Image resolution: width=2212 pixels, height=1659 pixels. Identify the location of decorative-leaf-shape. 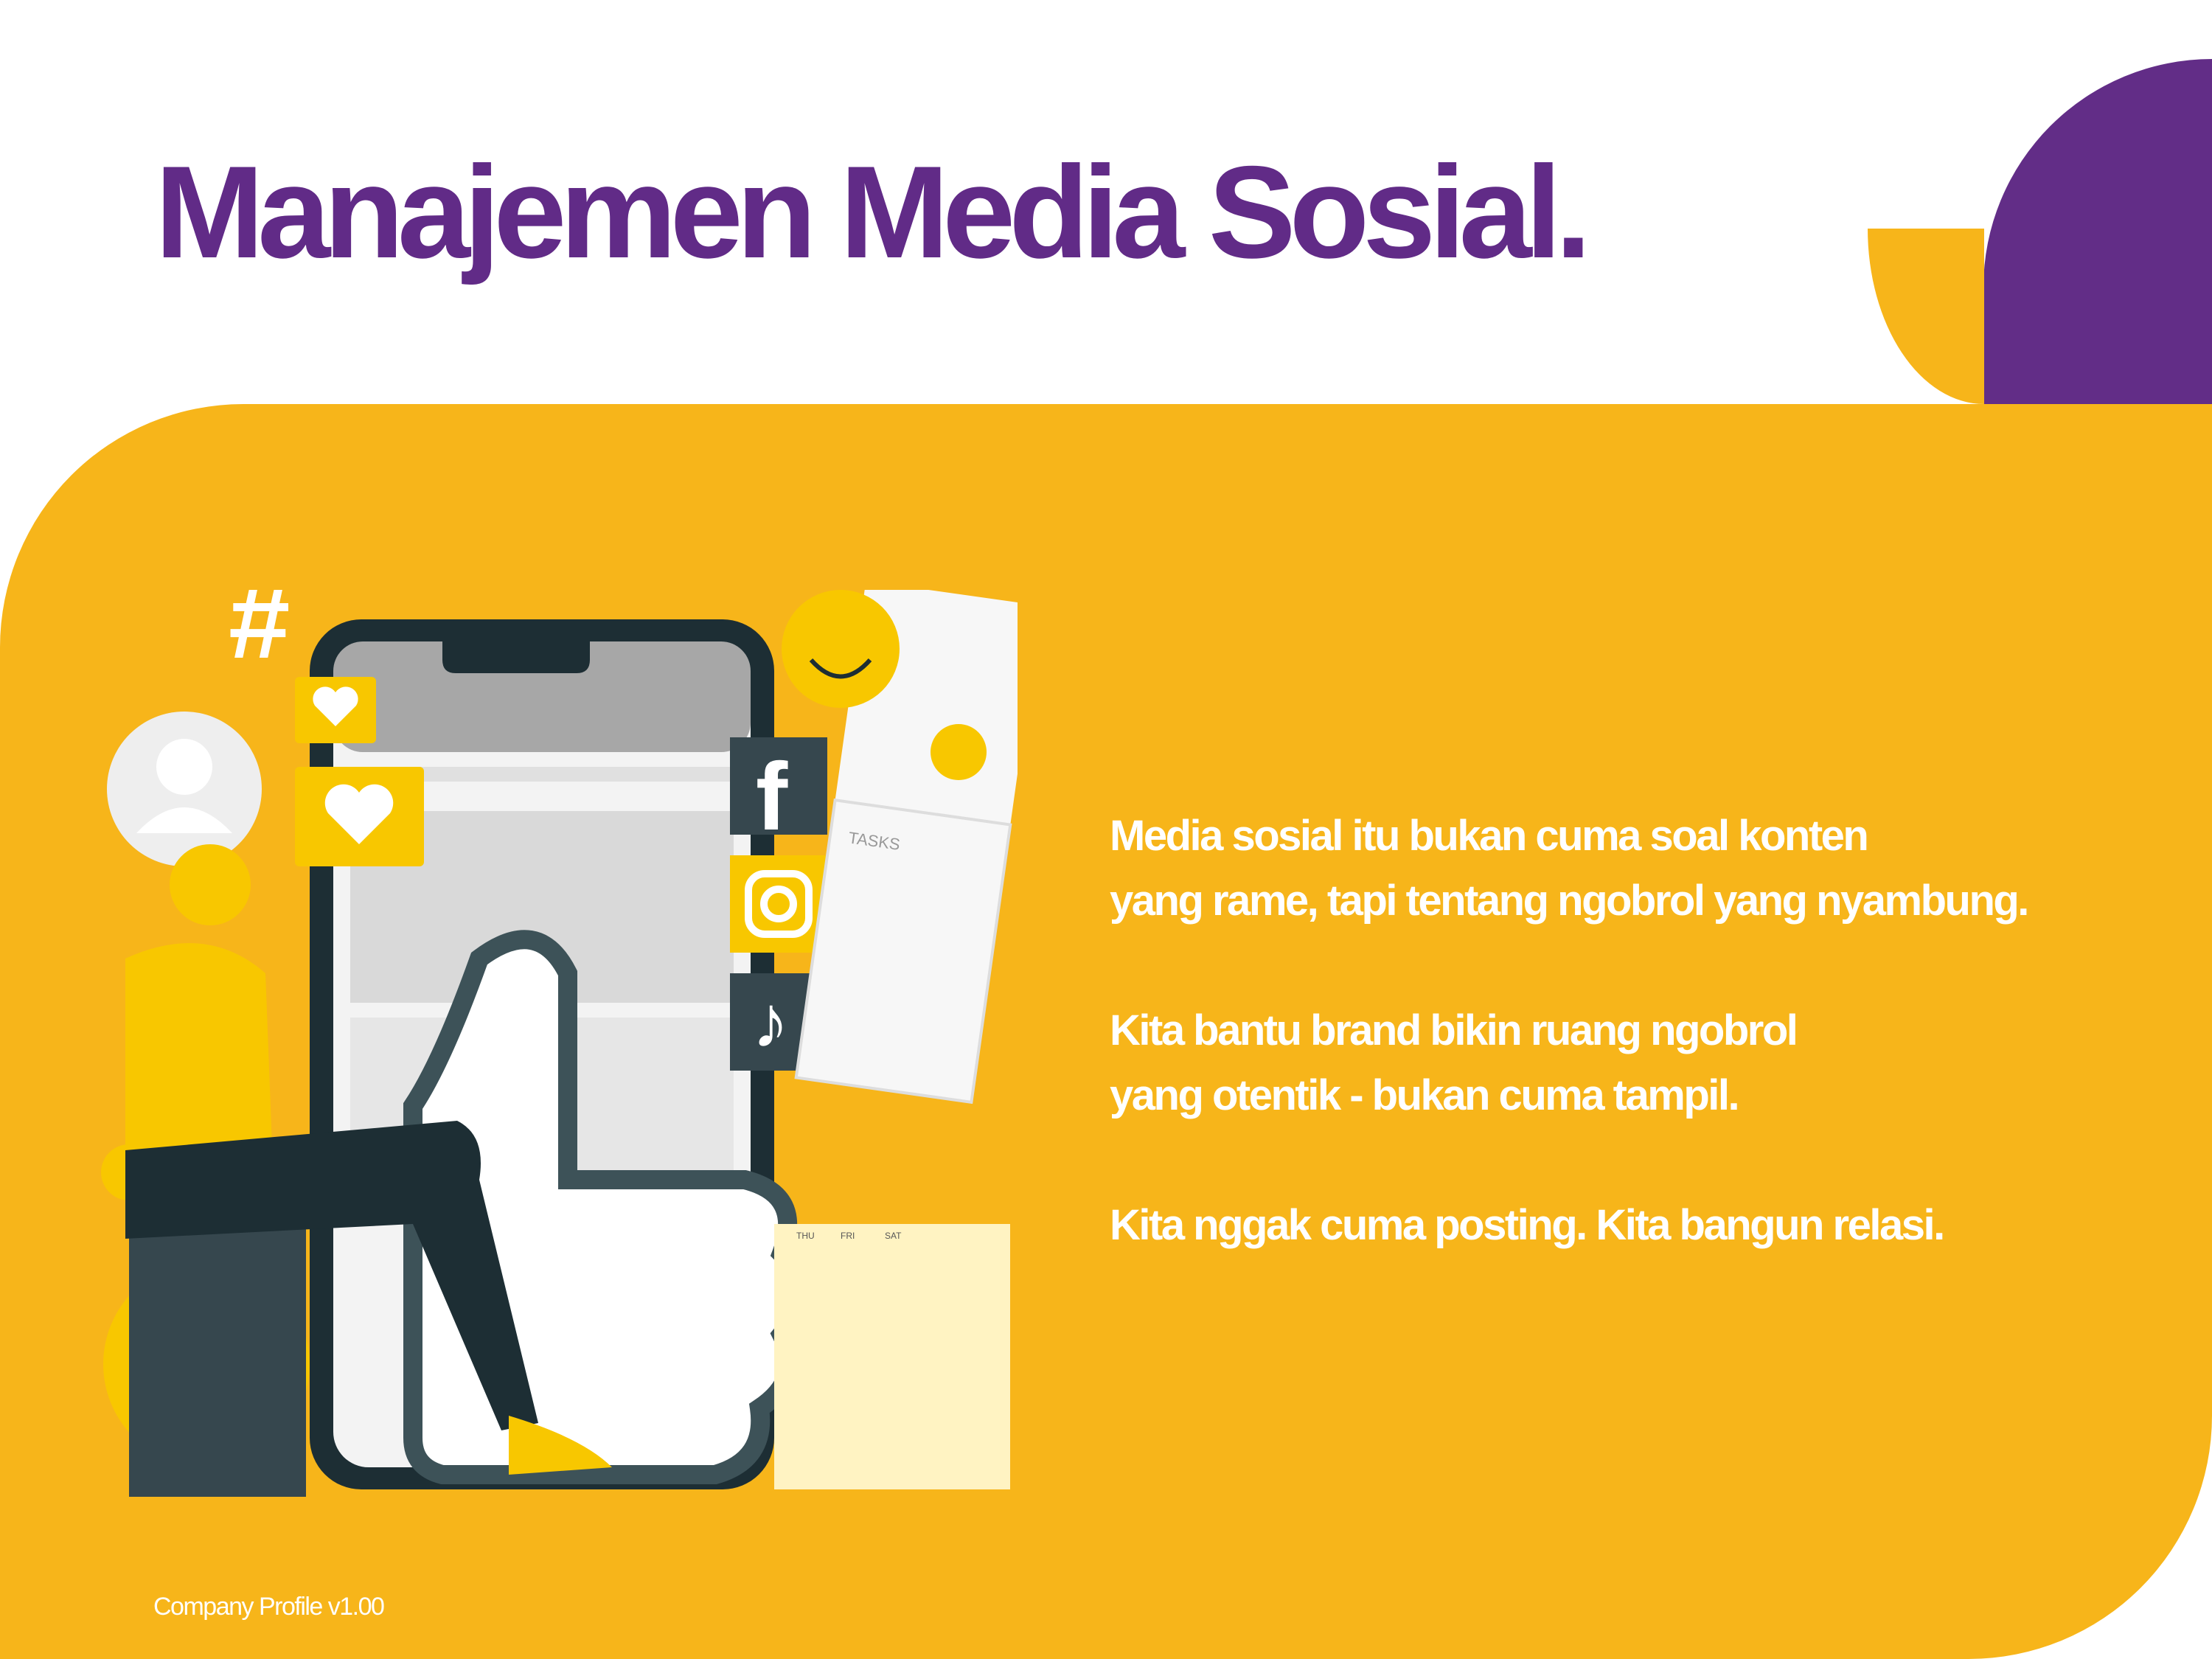
(1926, 316).